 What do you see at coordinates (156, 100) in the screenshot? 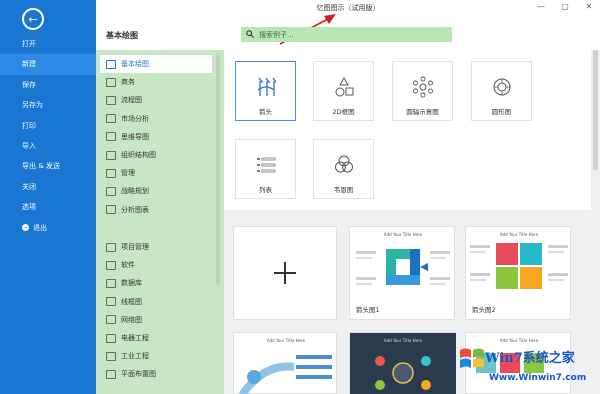
I see `category-item-flowchart: 流程图` at bounding box center [156, 100].